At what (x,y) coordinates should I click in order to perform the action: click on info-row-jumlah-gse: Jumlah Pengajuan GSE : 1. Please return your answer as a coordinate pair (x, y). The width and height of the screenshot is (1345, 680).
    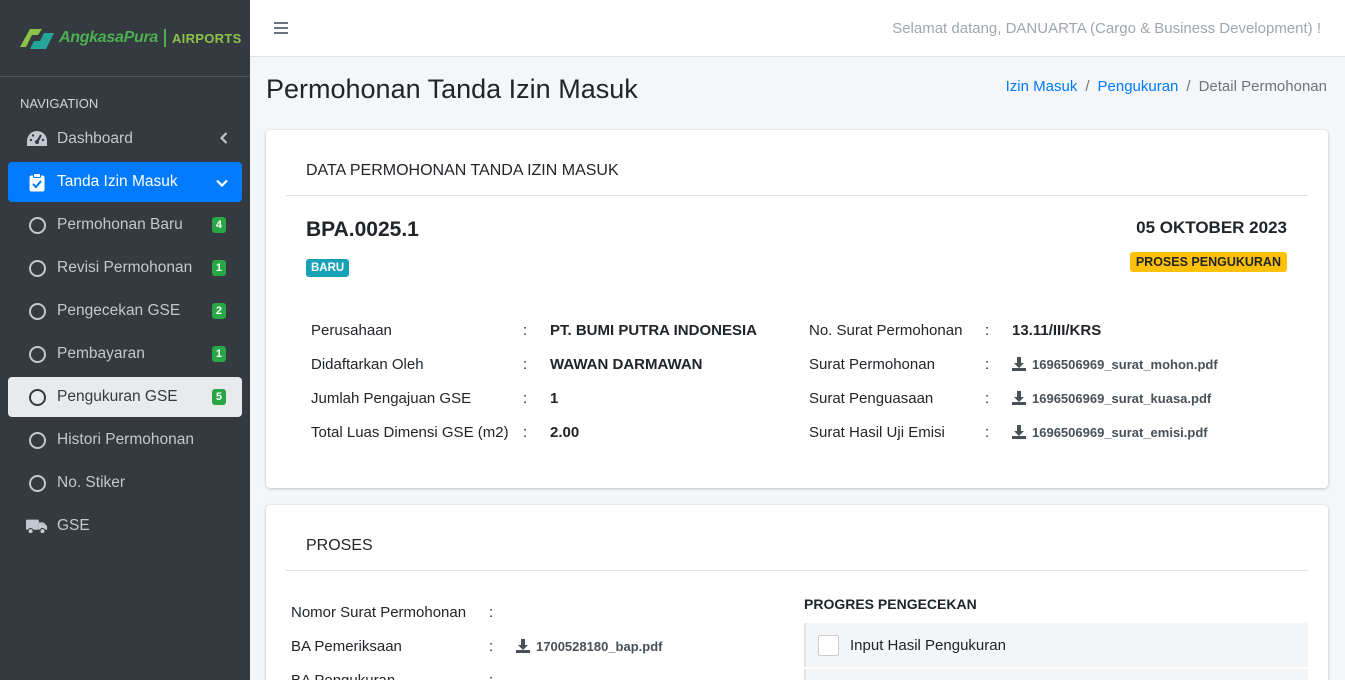
    Looking at the image, I should click on (435, 398).